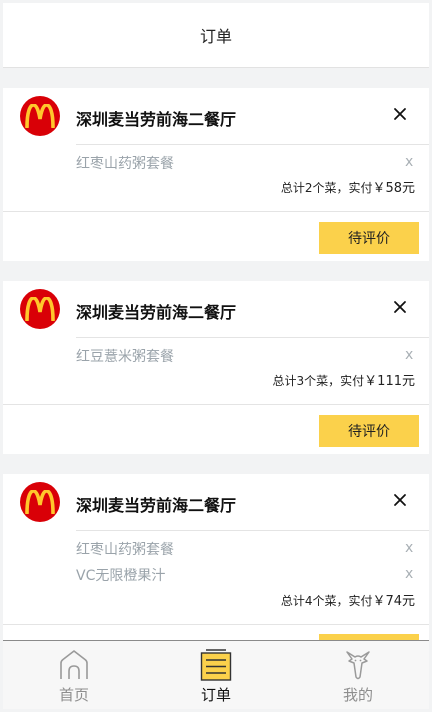  I want to click on top-bar: 订单, so click(216, 35).